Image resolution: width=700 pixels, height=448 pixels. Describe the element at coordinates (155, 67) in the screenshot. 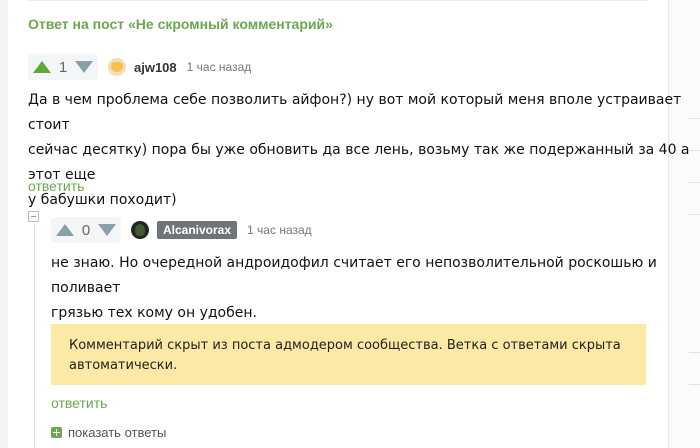

I see `comment-author: ajw108` at that location.